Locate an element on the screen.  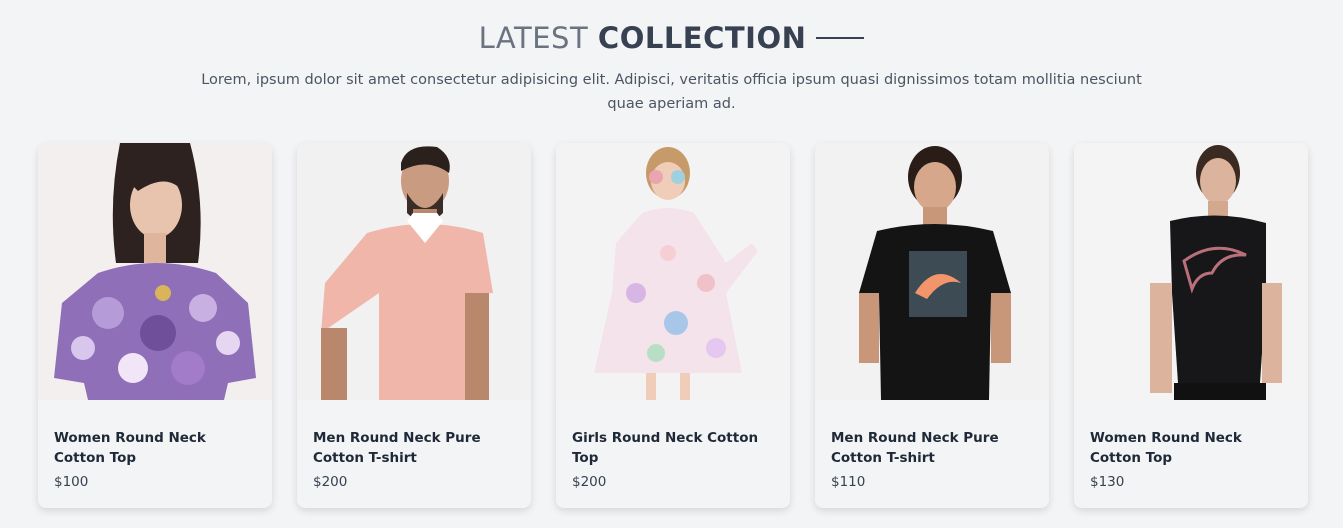
product-name: Girls Round Neck Cotton Top is located at coordinates (673, 448).